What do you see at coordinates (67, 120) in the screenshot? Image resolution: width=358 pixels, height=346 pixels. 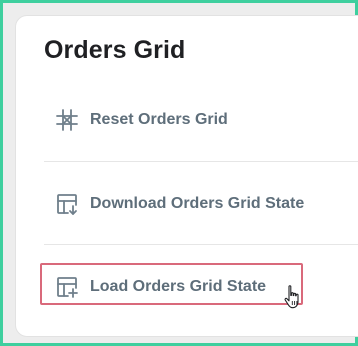 I see `grid-reset-icon` at bounding box center [67, 120].